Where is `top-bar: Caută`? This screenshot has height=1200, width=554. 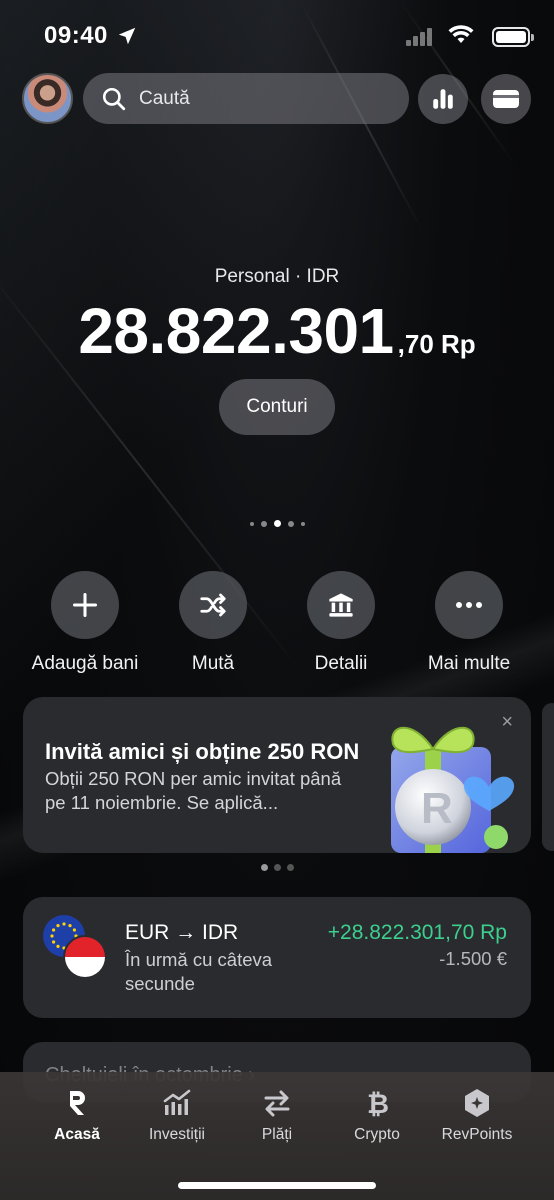
top-bar: Caută is located at coordinates (277, 99).